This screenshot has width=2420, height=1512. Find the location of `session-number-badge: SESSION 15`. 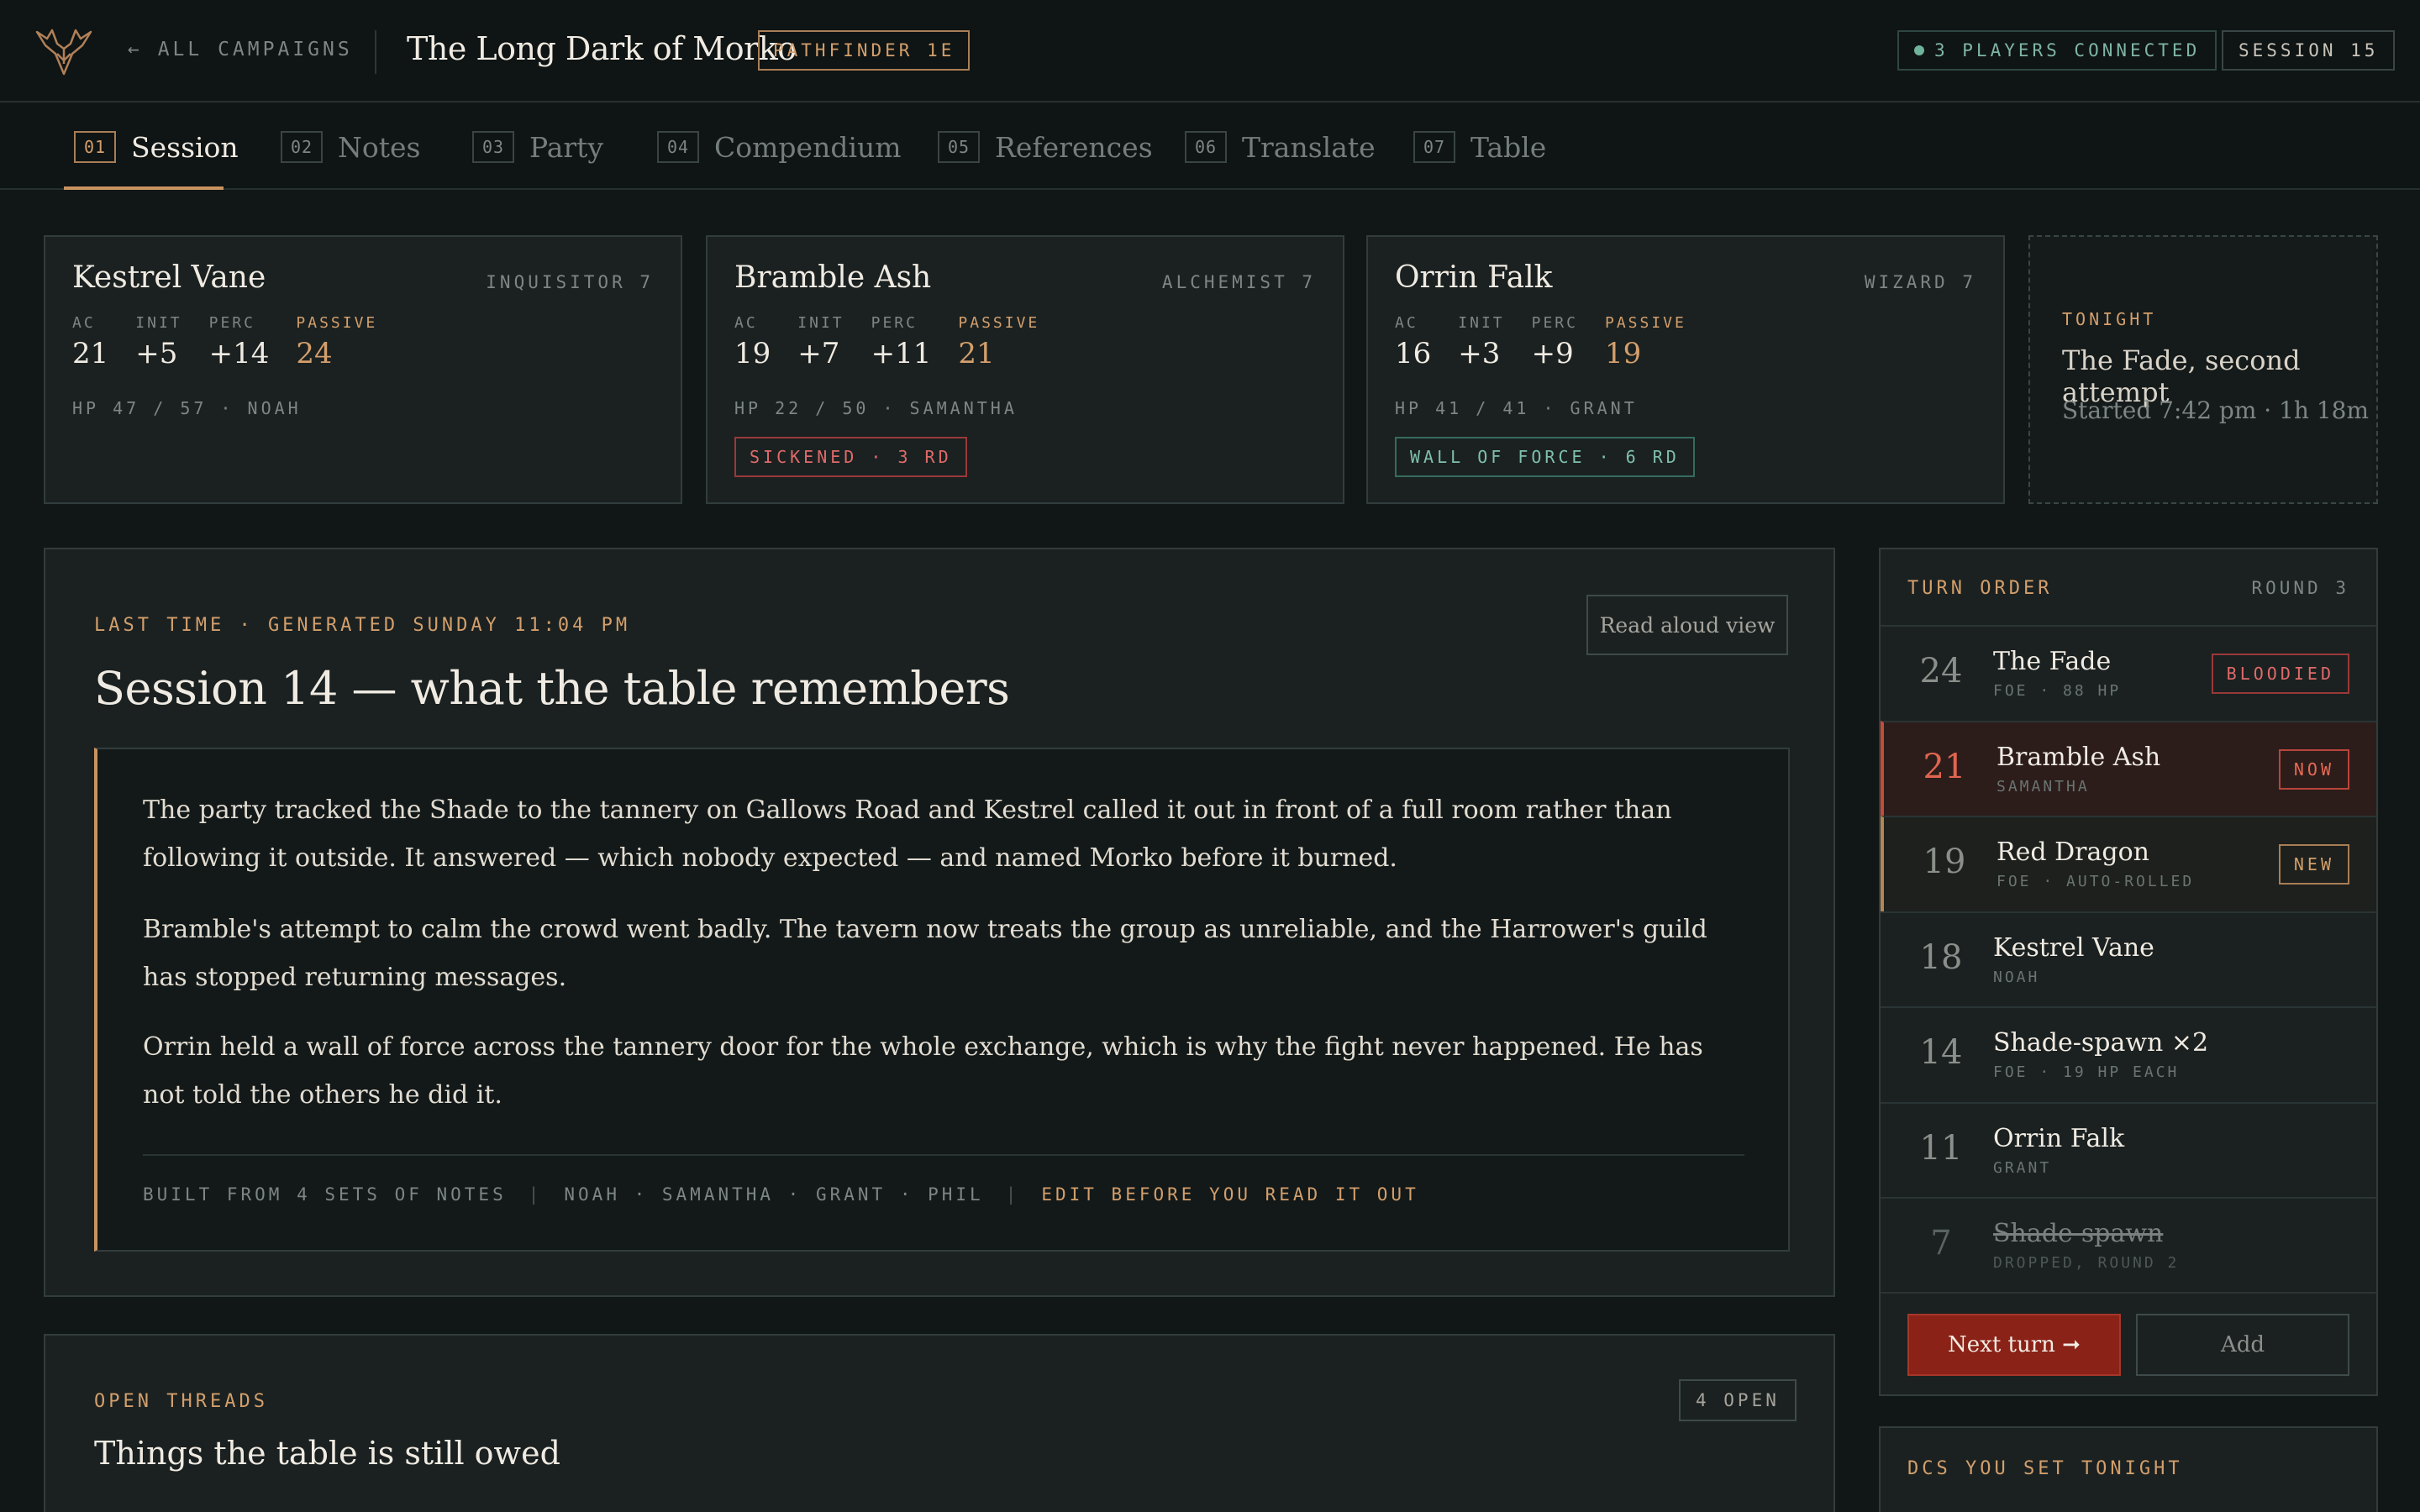

session-number-badge: SESSION 15 is located at coordinates (2309, 50).